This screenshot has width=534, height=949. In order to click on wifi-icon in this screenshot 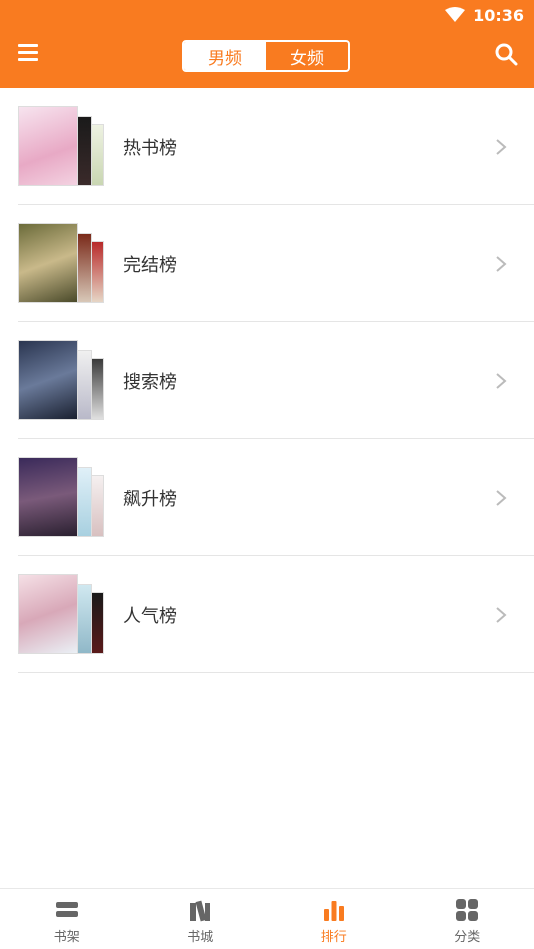, I will do `click(455, 14)`.